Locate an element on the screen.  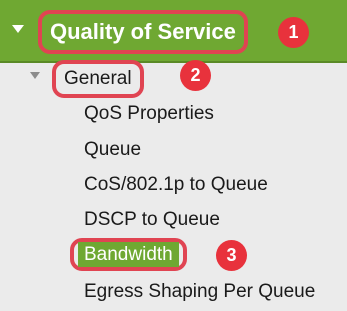
section-title: Quality of Service is located at coordinates (143, 32).